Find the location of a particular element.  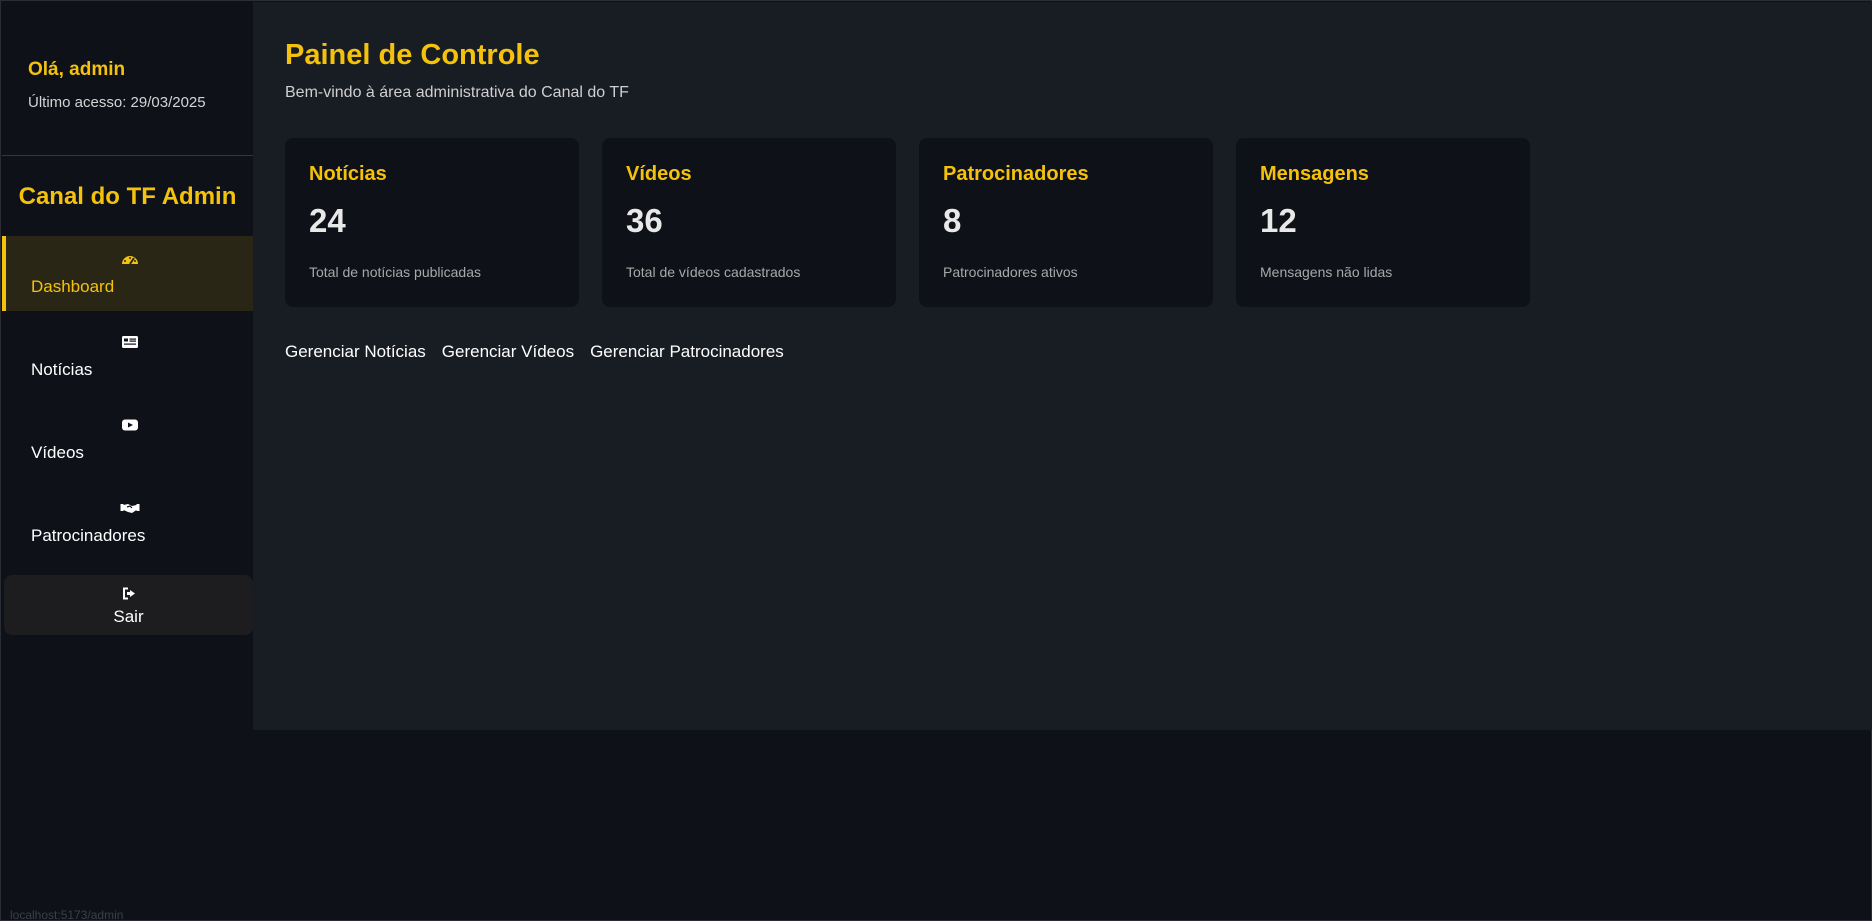

logout-label: Sair is located at coordinates (128, 616).